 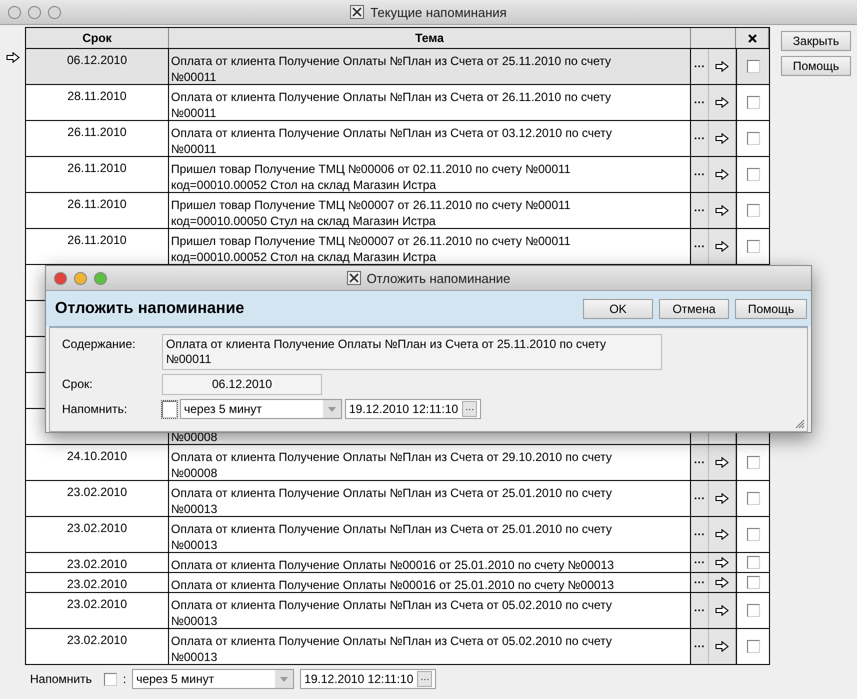 I want to click on side-button: Помощь, so click(x=816, y=66).